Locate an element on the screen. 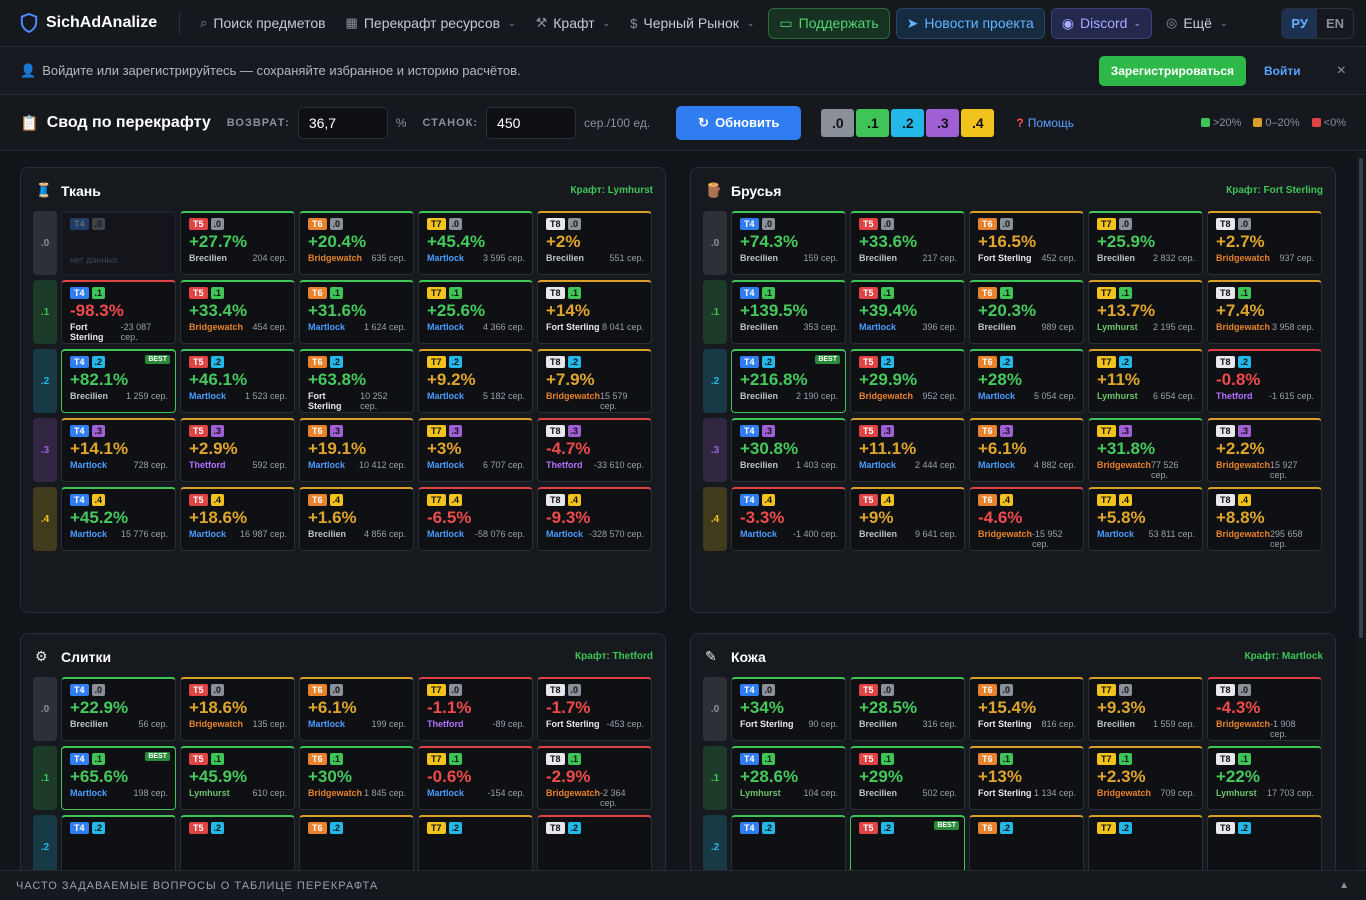 The width and height of the screenshot is (1366, 900). refine-cell: T6.1 +31.6% Martlock 1 624 сер. is located at coordinates (356, 312).